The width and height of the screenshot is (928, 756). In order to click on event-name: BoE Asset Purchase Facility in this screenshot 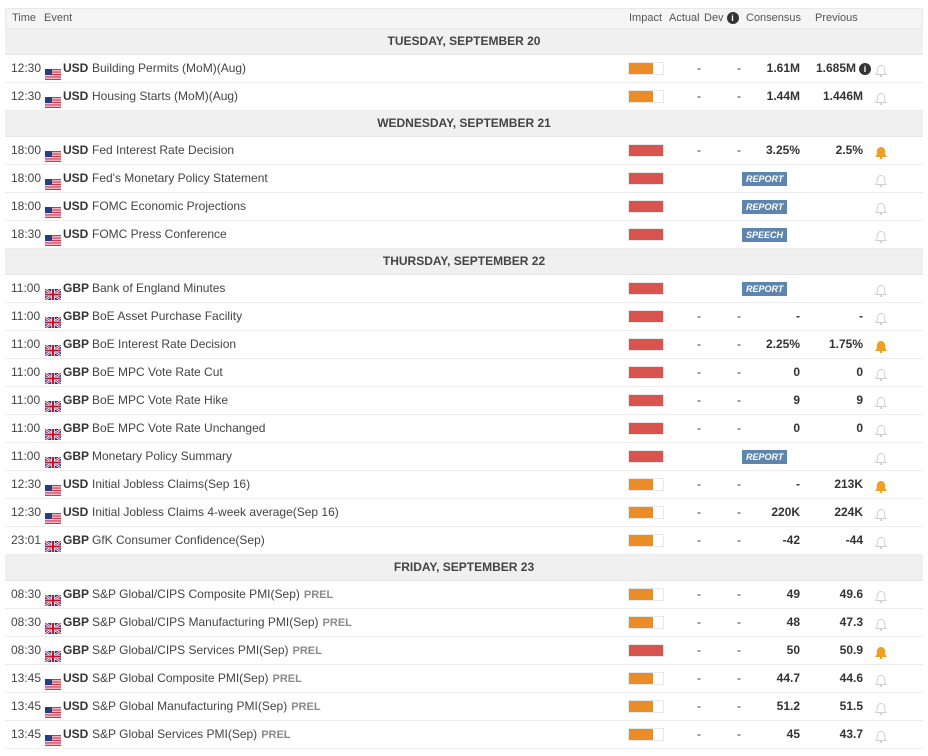, I will do `click(167, 316)`.